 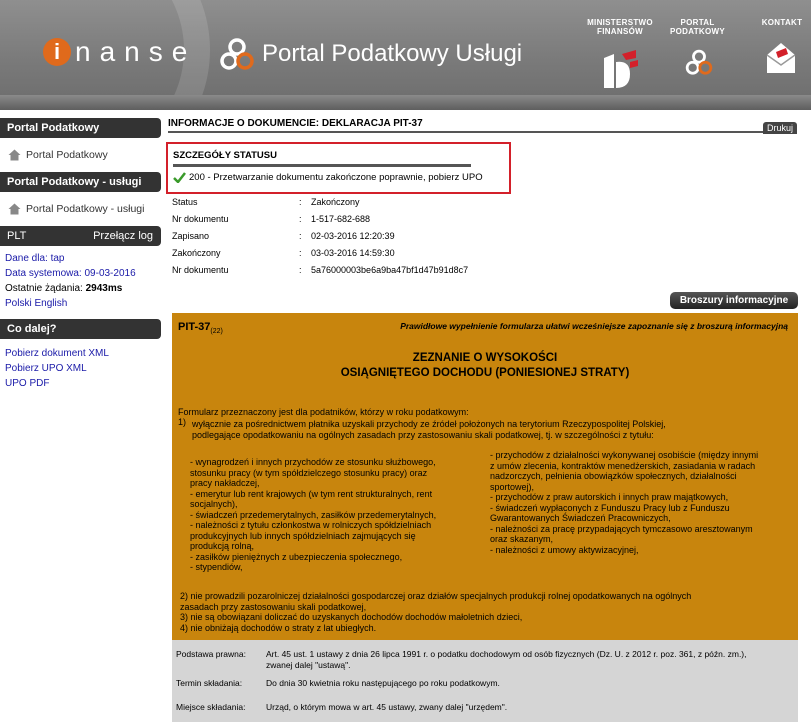 I want to click on header-bottom-band, so click(x=405, y=102).